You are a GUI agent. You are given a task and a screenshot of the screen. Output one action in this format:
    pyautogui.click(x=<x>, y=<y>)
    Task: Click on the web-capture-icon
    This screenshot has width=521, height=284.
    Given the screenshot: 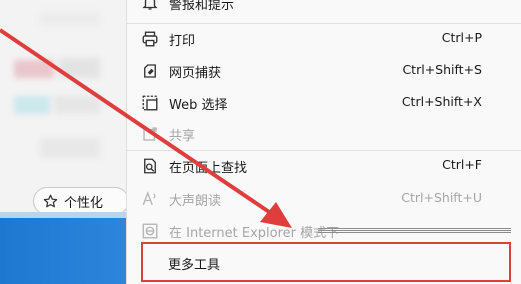 What is the action you would take?
    pyautogui.click(x=150, y=71)
    